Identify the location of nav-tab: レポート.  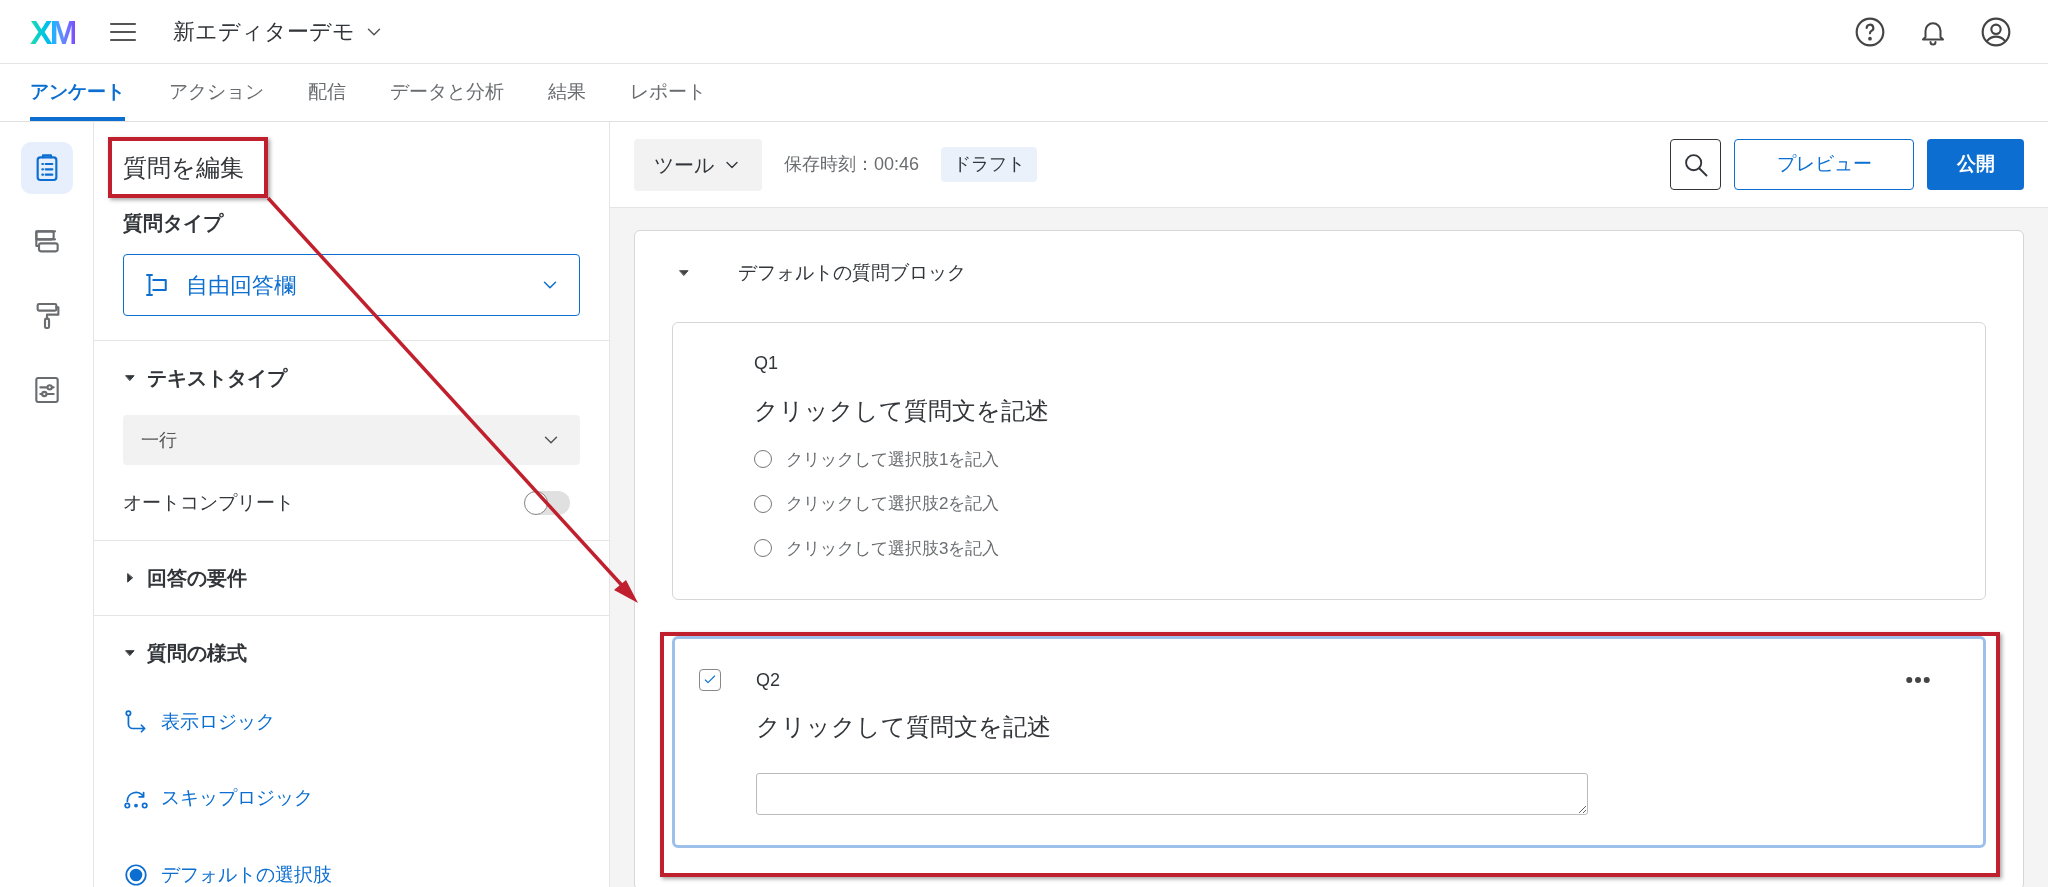
(668, 92).